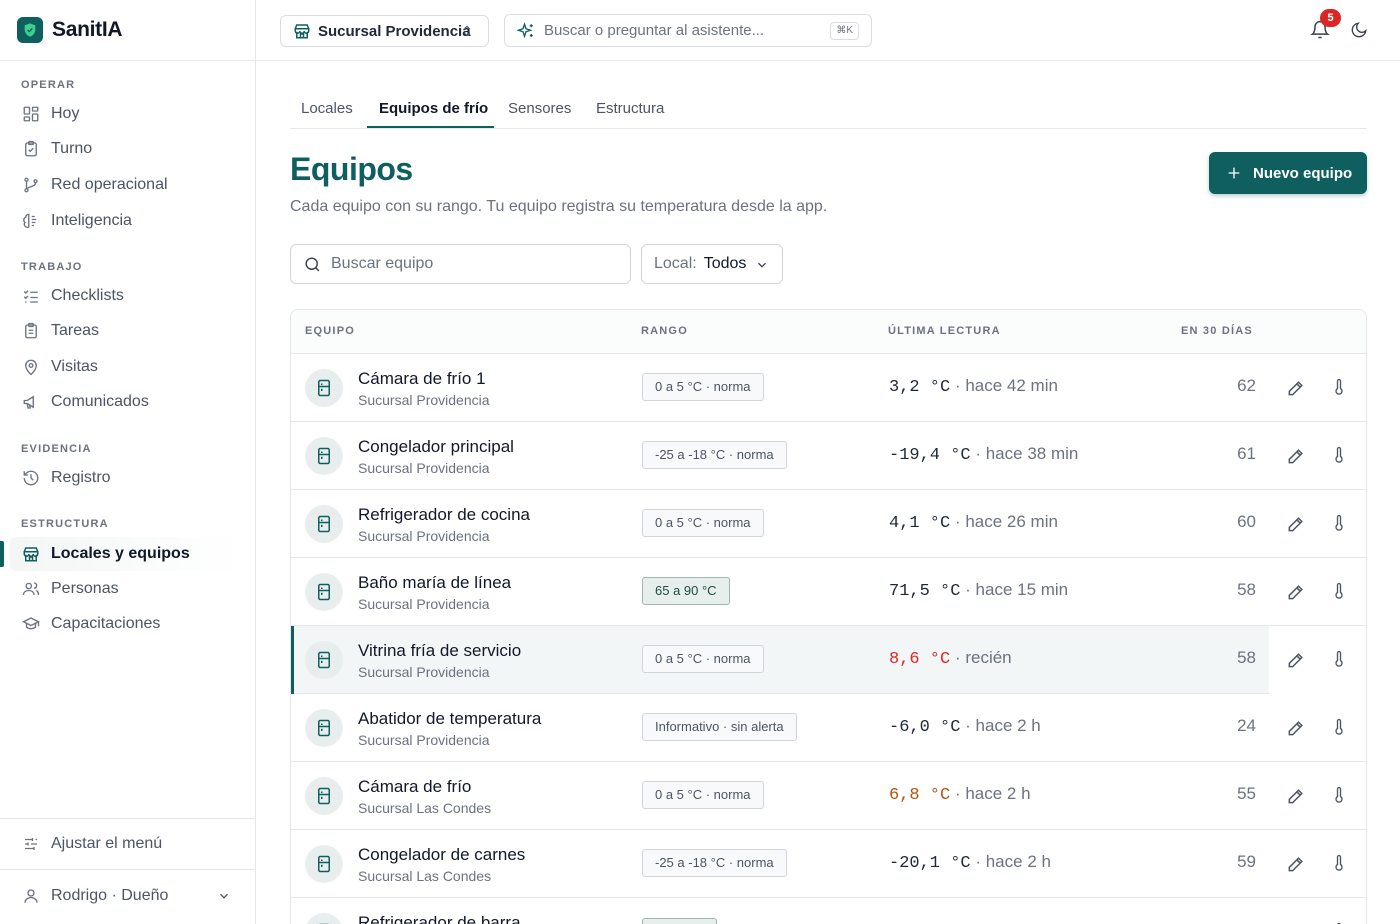 Image resolution: width=1400 pixels, height=924 pixels. Describe the element at coordinates (444, 515) in the screenshot. I see `equipment-name: Refrigerador de cocina` at that location.